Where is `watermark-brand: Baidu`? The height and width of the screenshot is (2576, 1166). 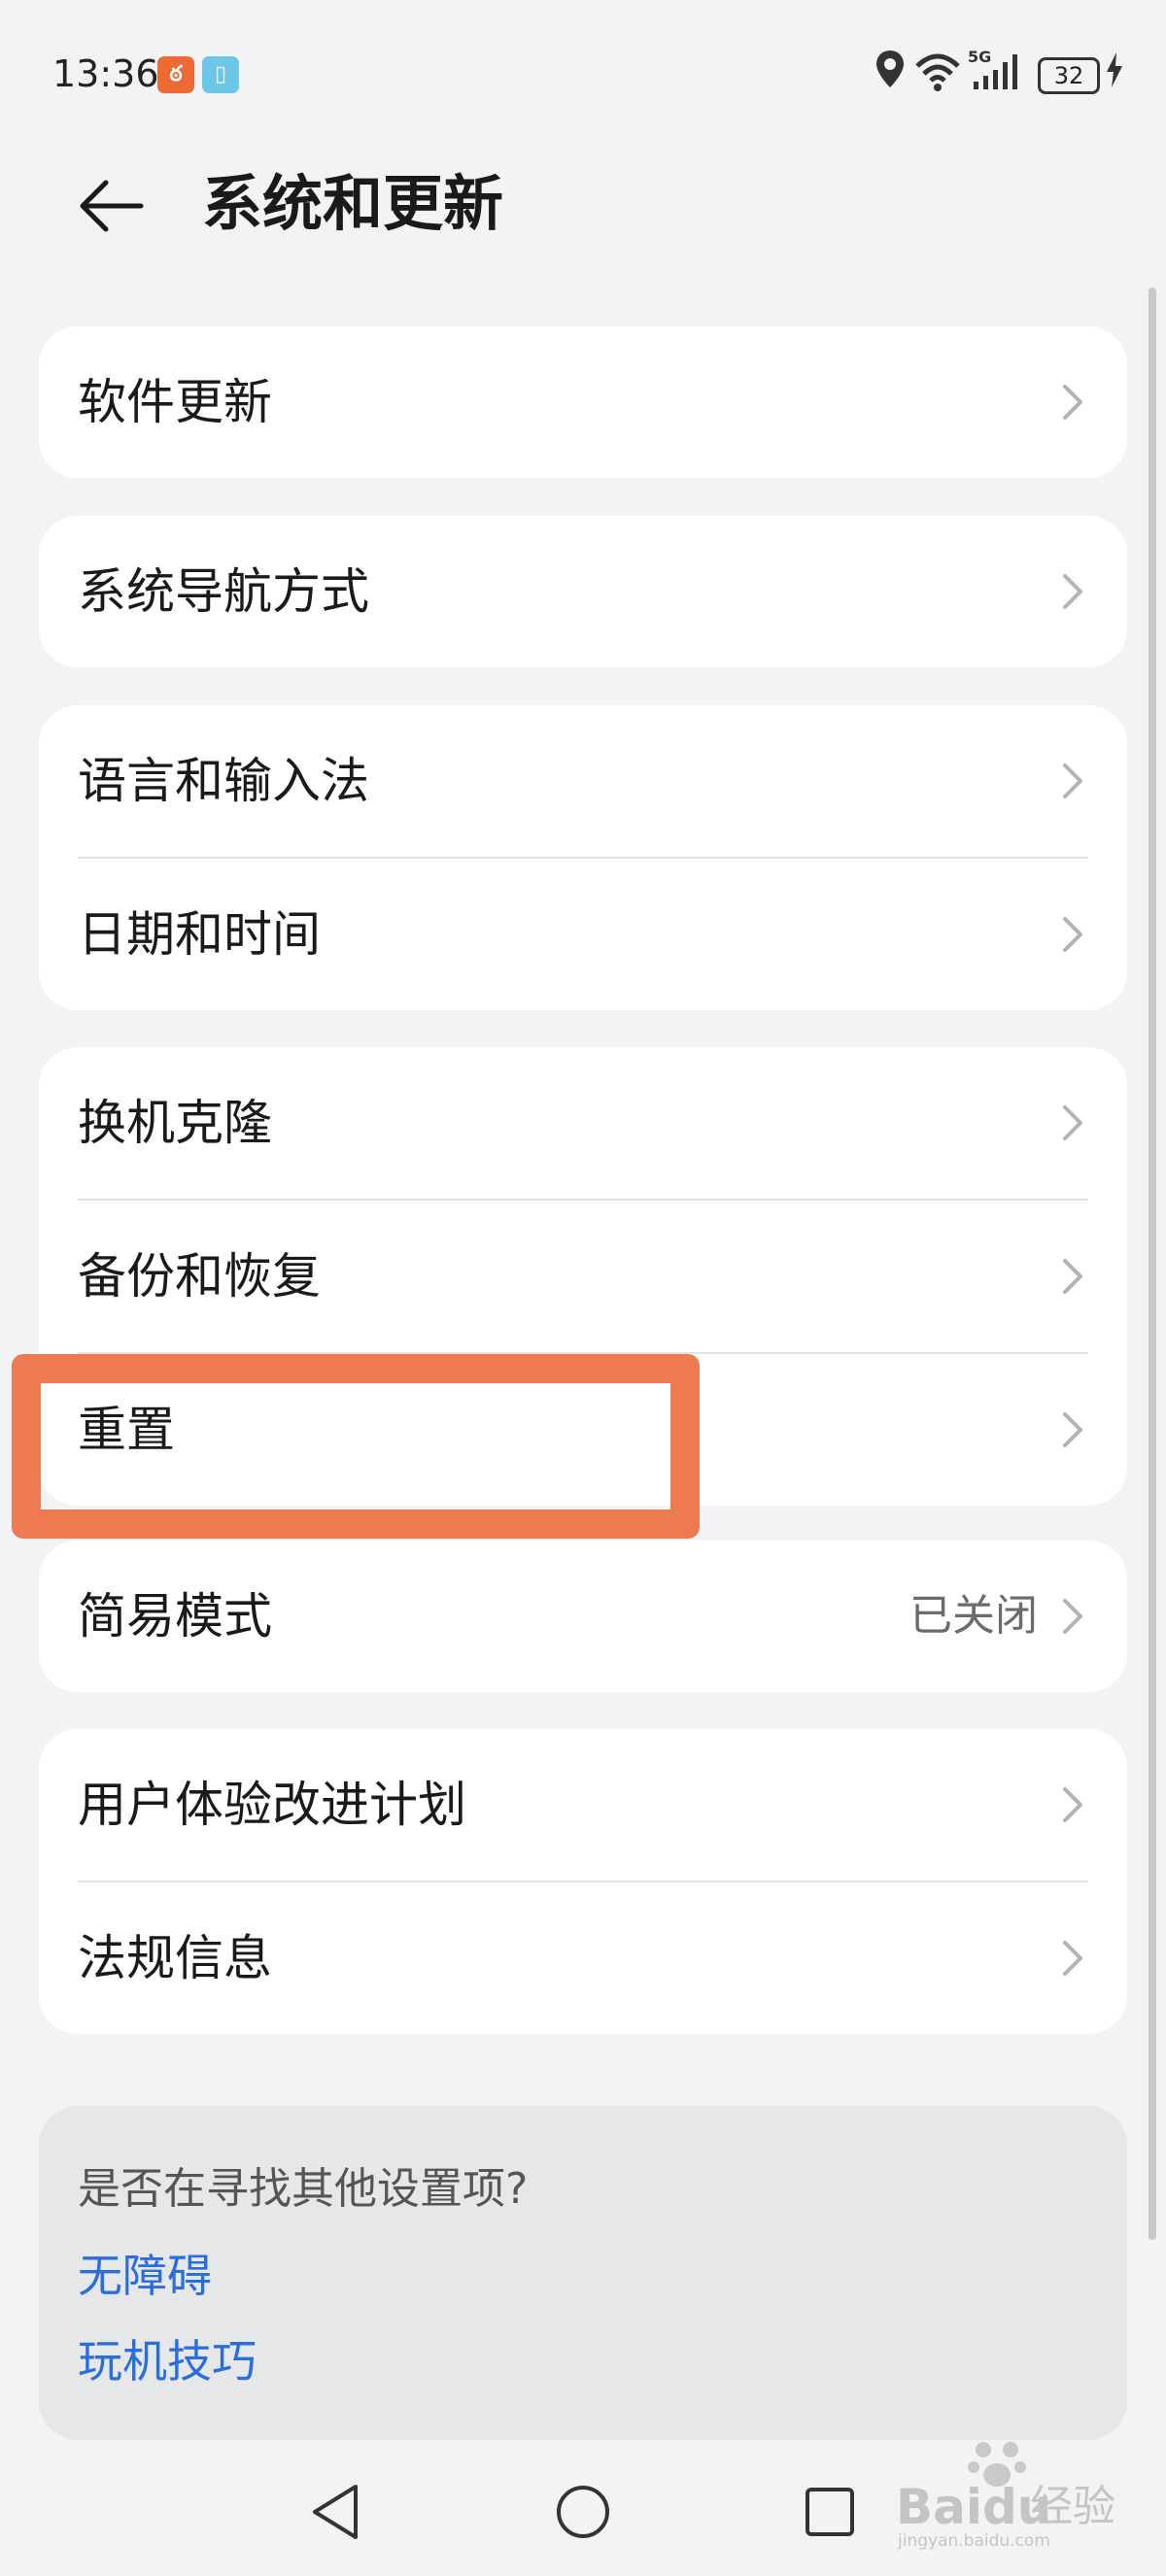
watermark-brand: Baidu is located at coordinates (974, 2507).